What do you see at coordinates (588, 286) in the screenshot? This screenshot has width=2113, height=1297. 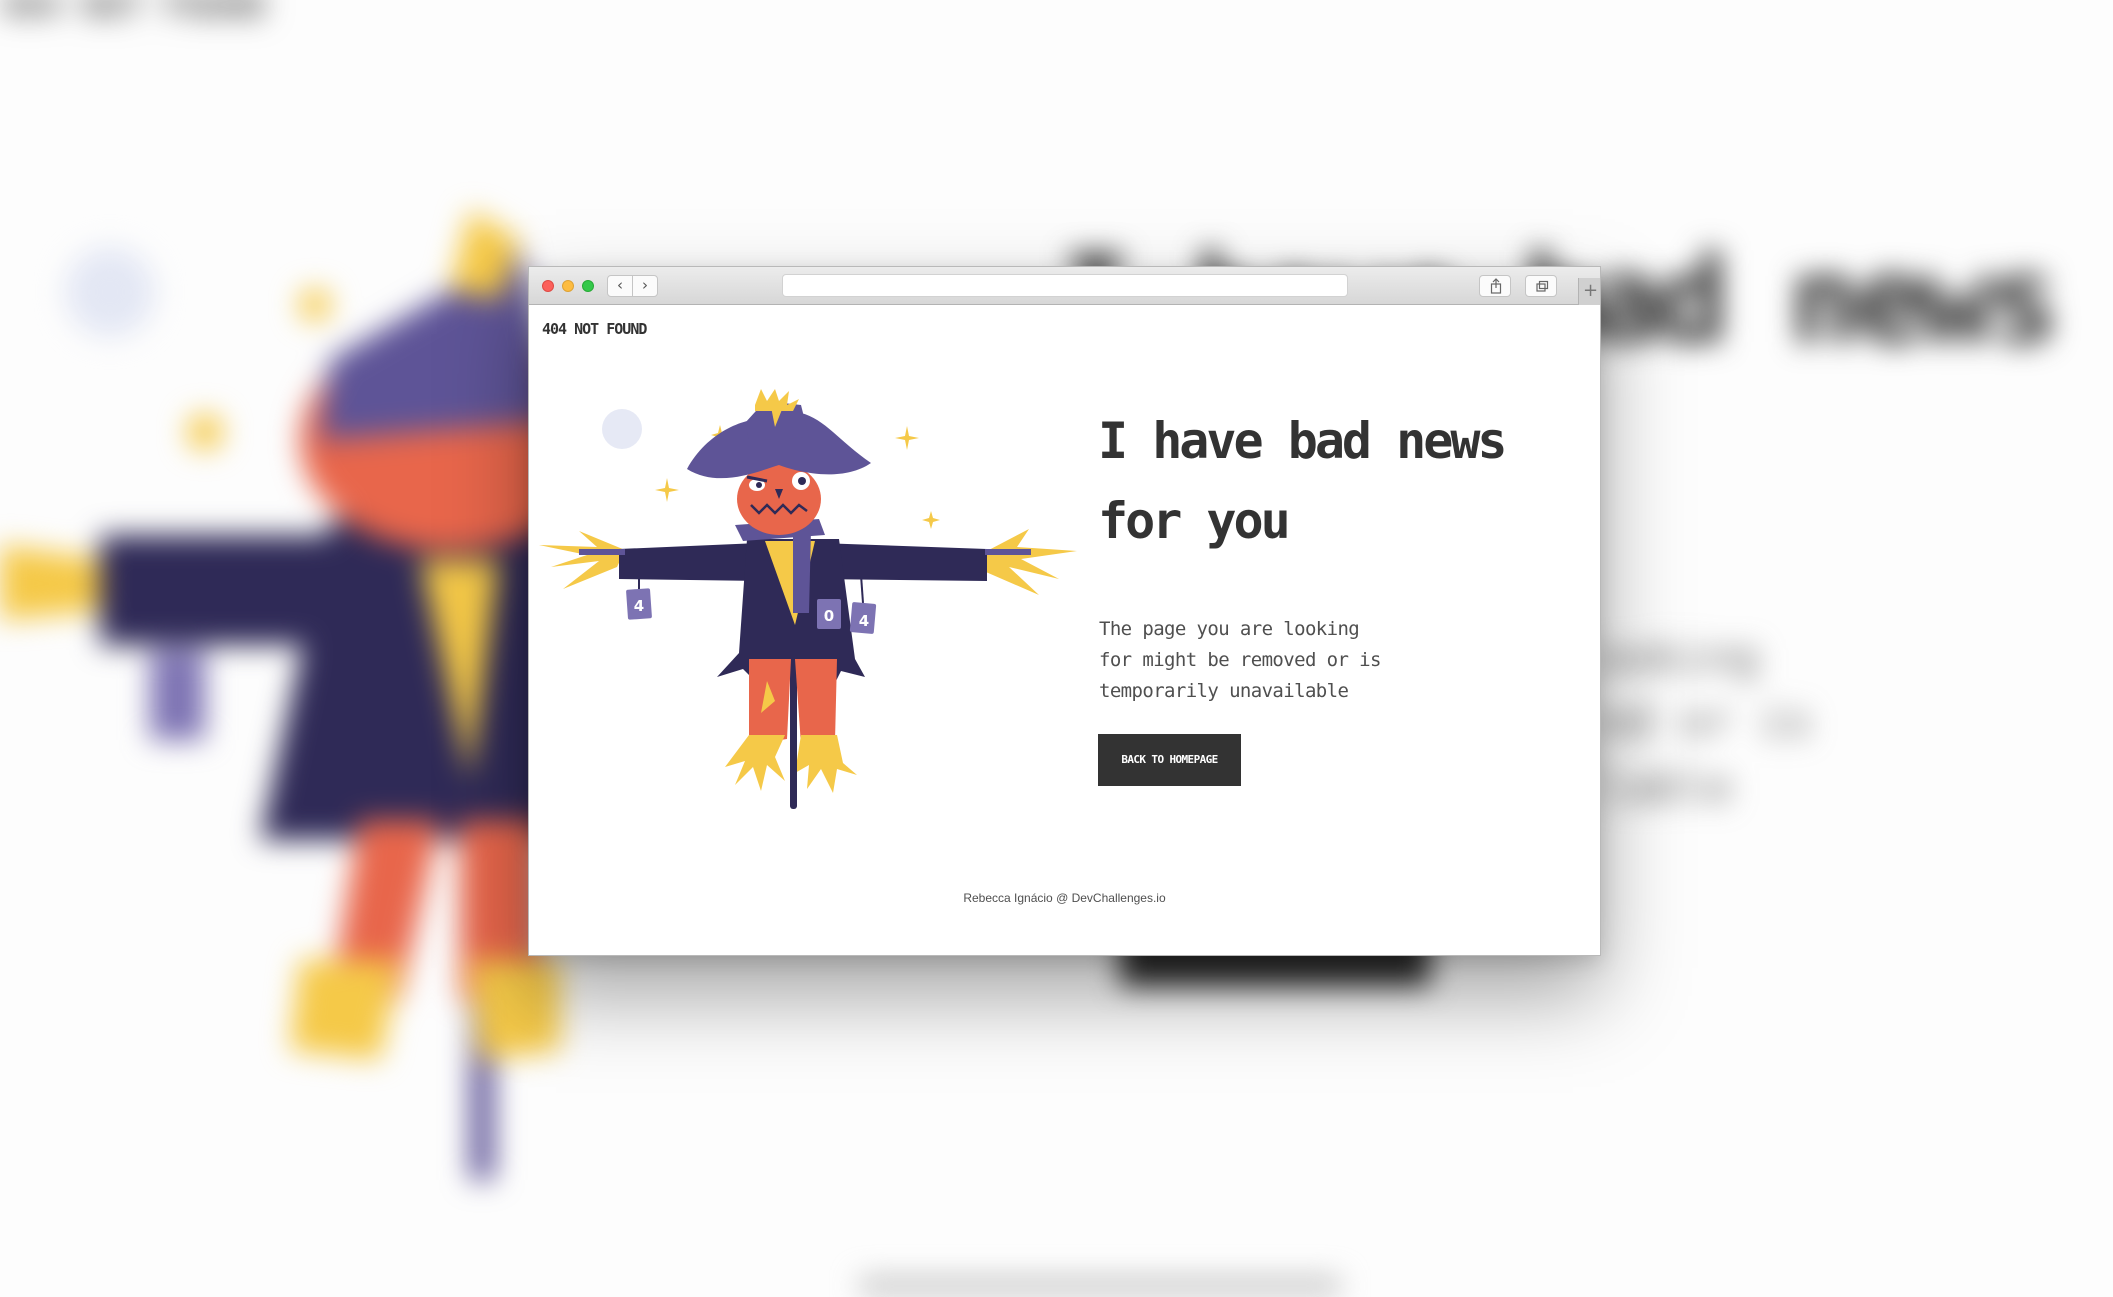 I see `maximize-icon` at bounding box center [588, 286].